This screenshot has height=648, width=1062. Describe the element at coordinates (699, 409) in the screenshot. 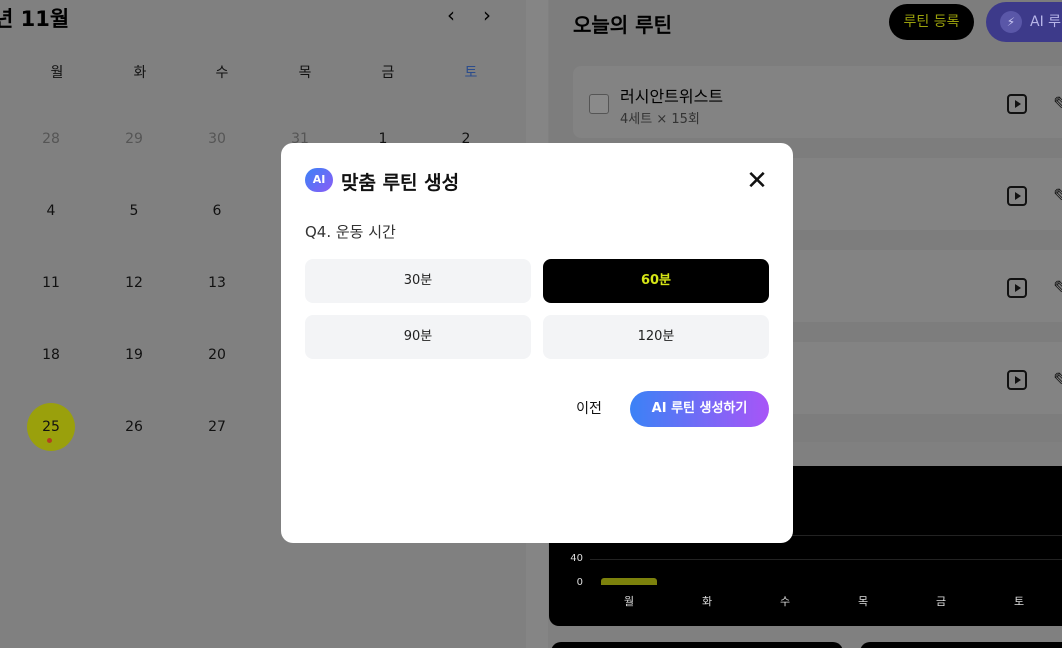

I see `generate-routine-button: AI 루틴 생성하기` at that location.